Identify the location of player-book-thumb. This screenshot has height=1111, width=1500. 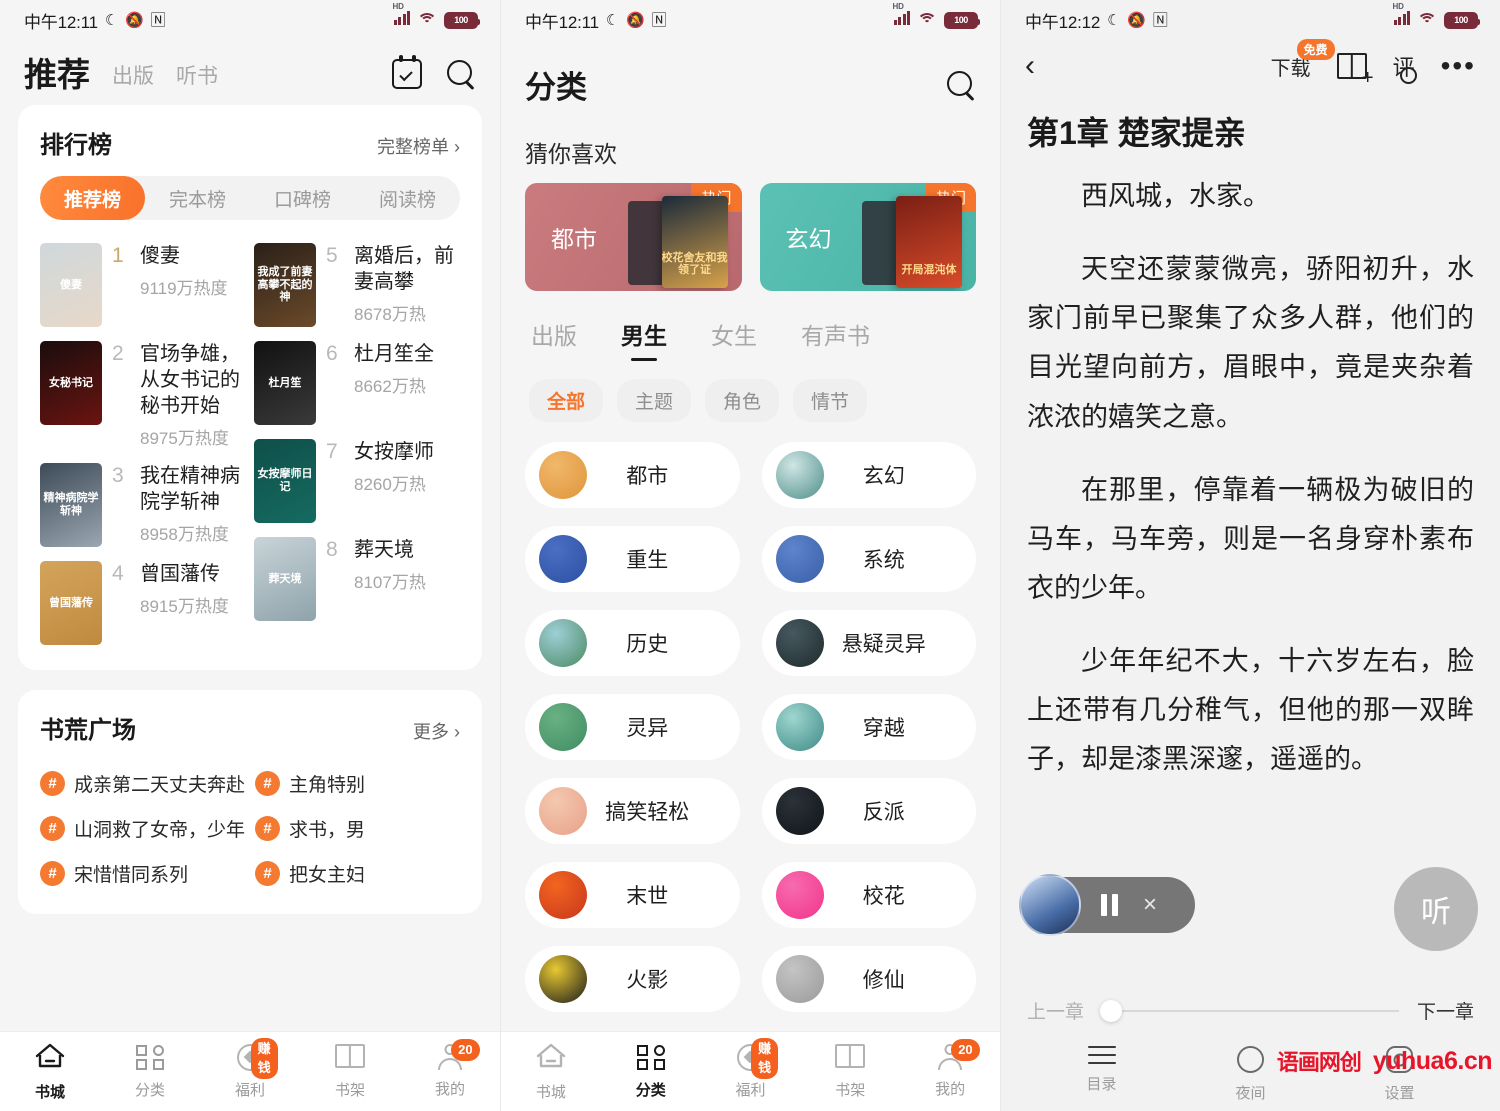
(1050, 905).